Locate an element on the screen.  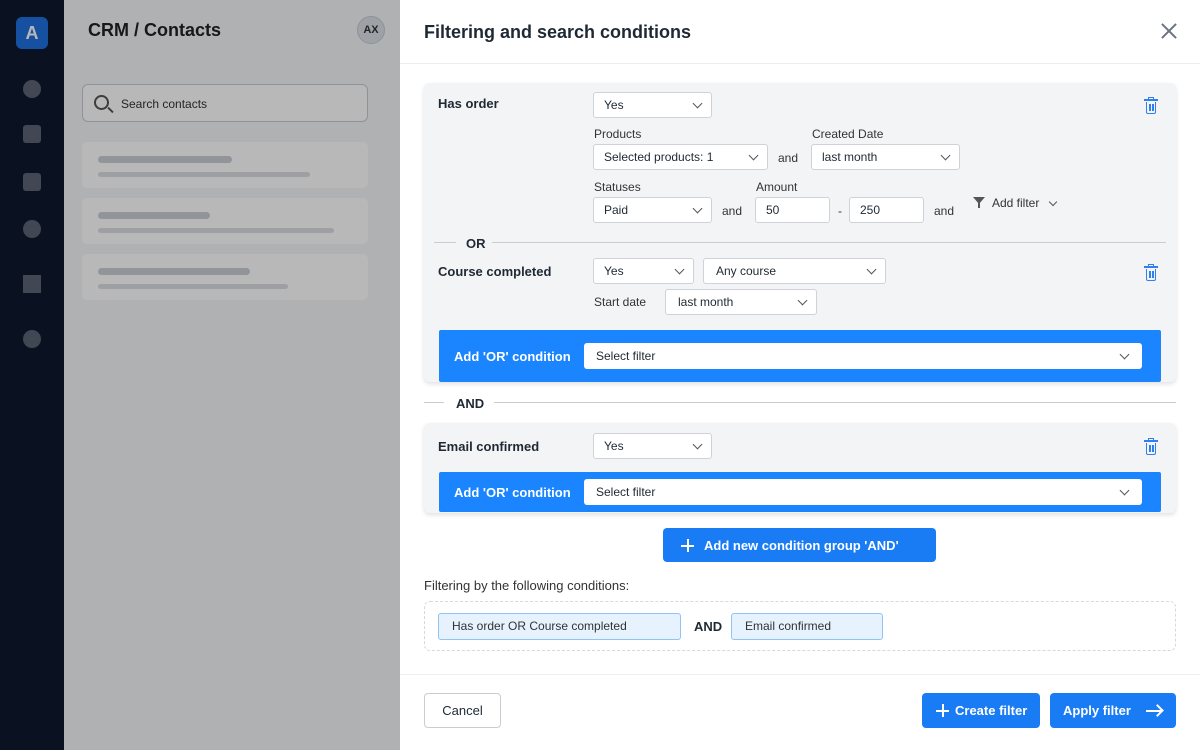
email-confirmed-value: Yes is located at coordinates (614, 446).